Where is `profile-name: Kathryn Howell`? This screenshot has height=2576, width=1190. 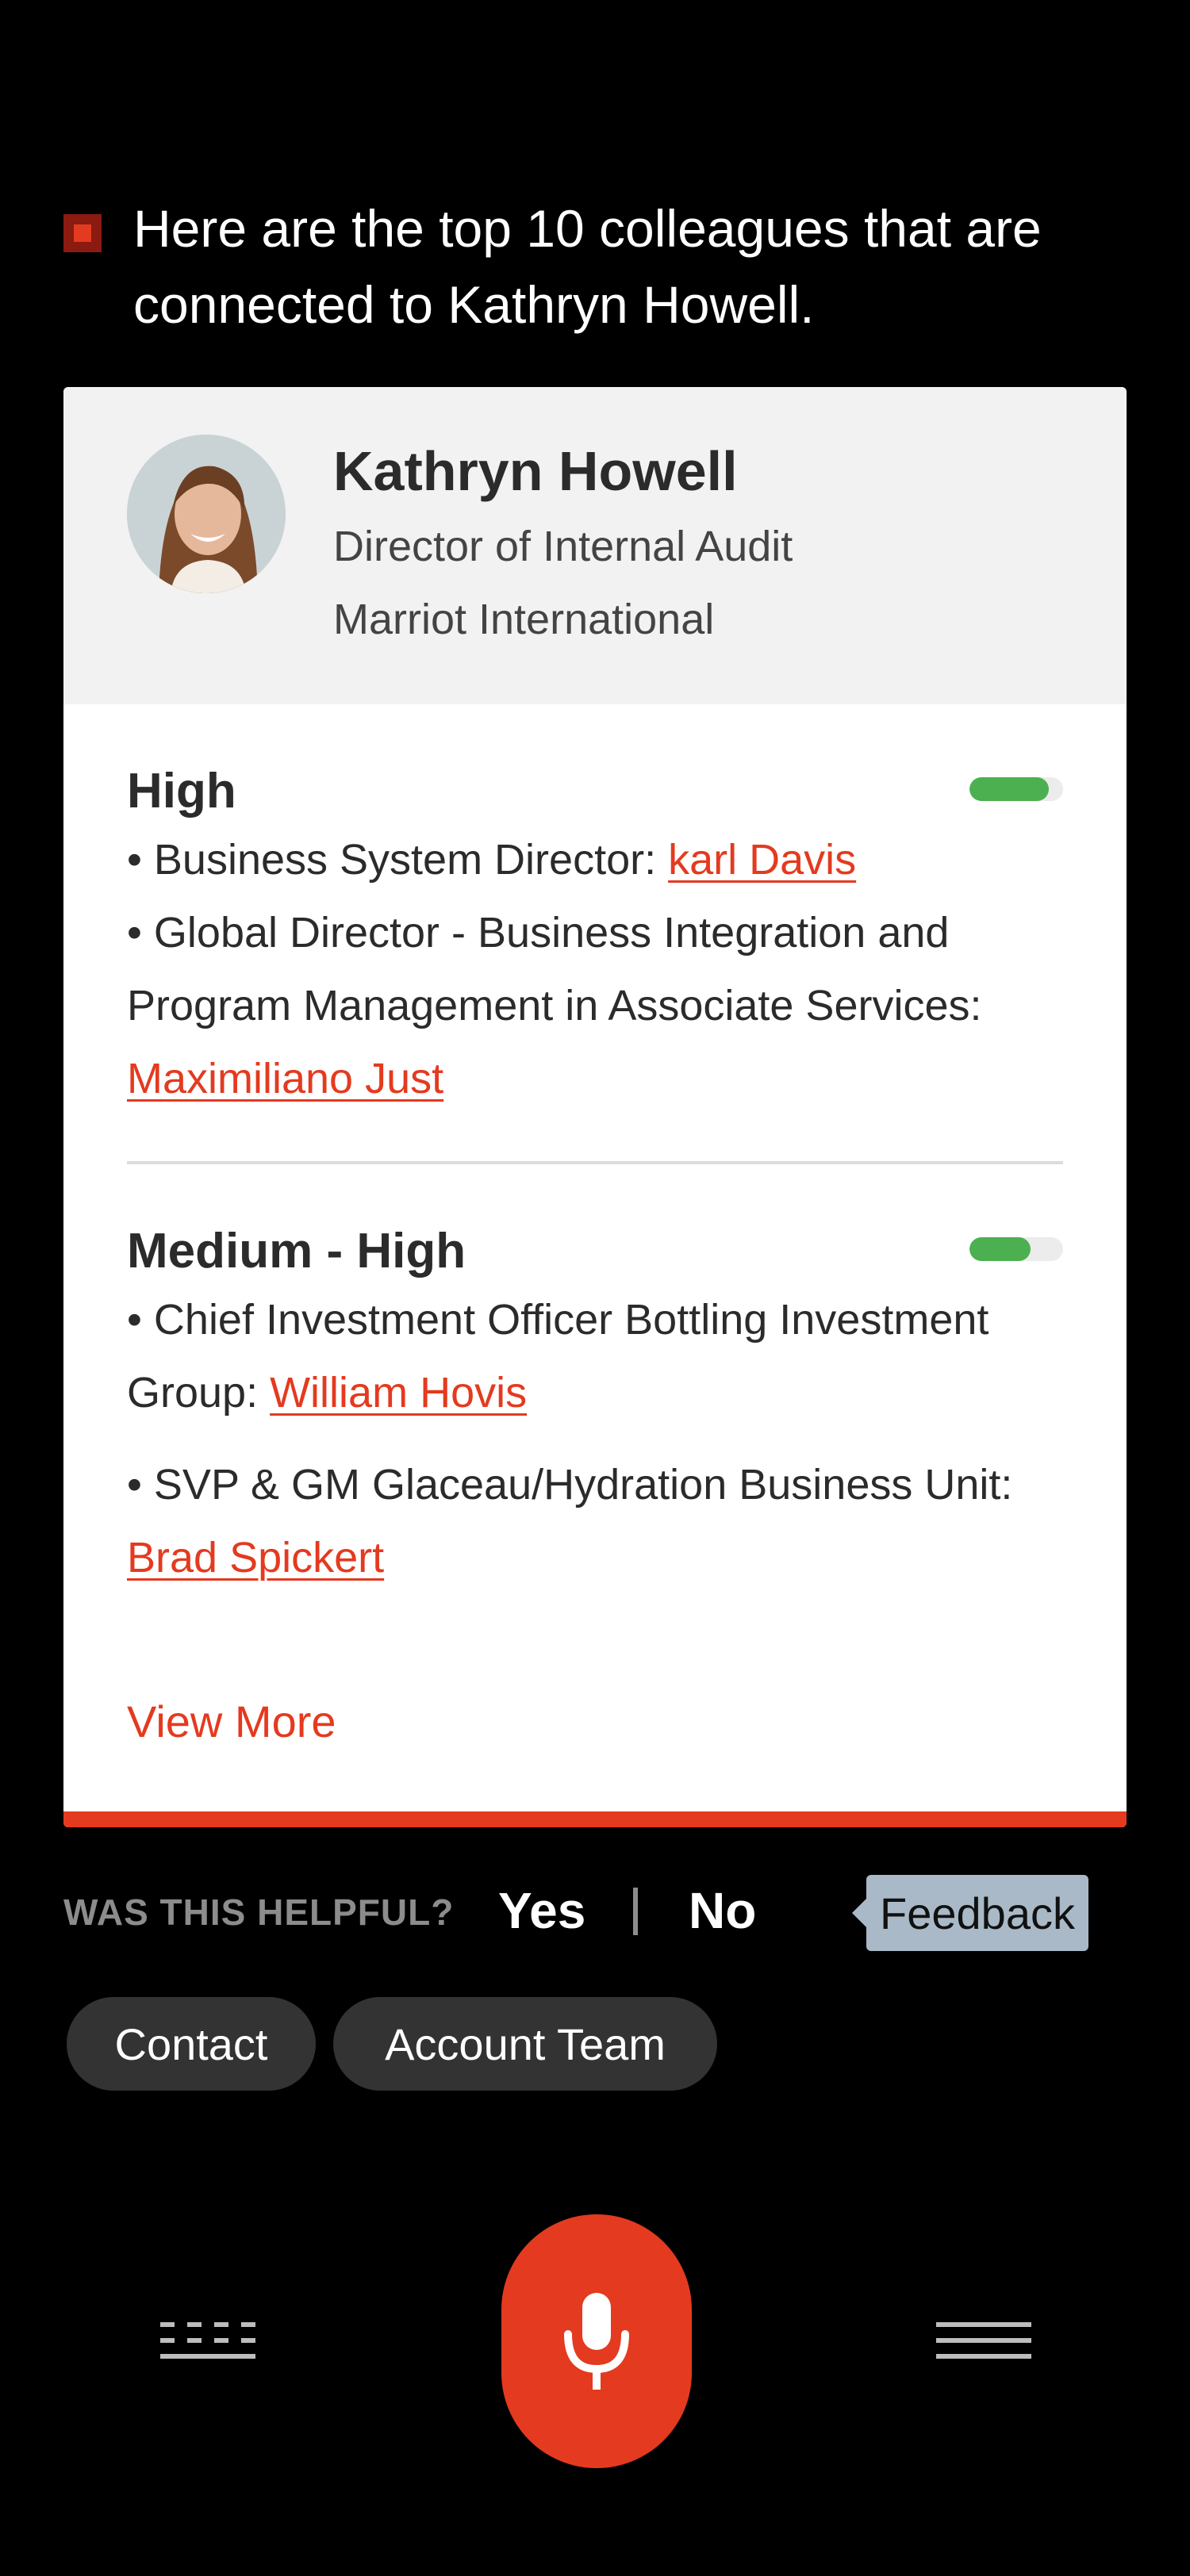 profile-name: Kathryn Howell is located at coordinates (535, 471).